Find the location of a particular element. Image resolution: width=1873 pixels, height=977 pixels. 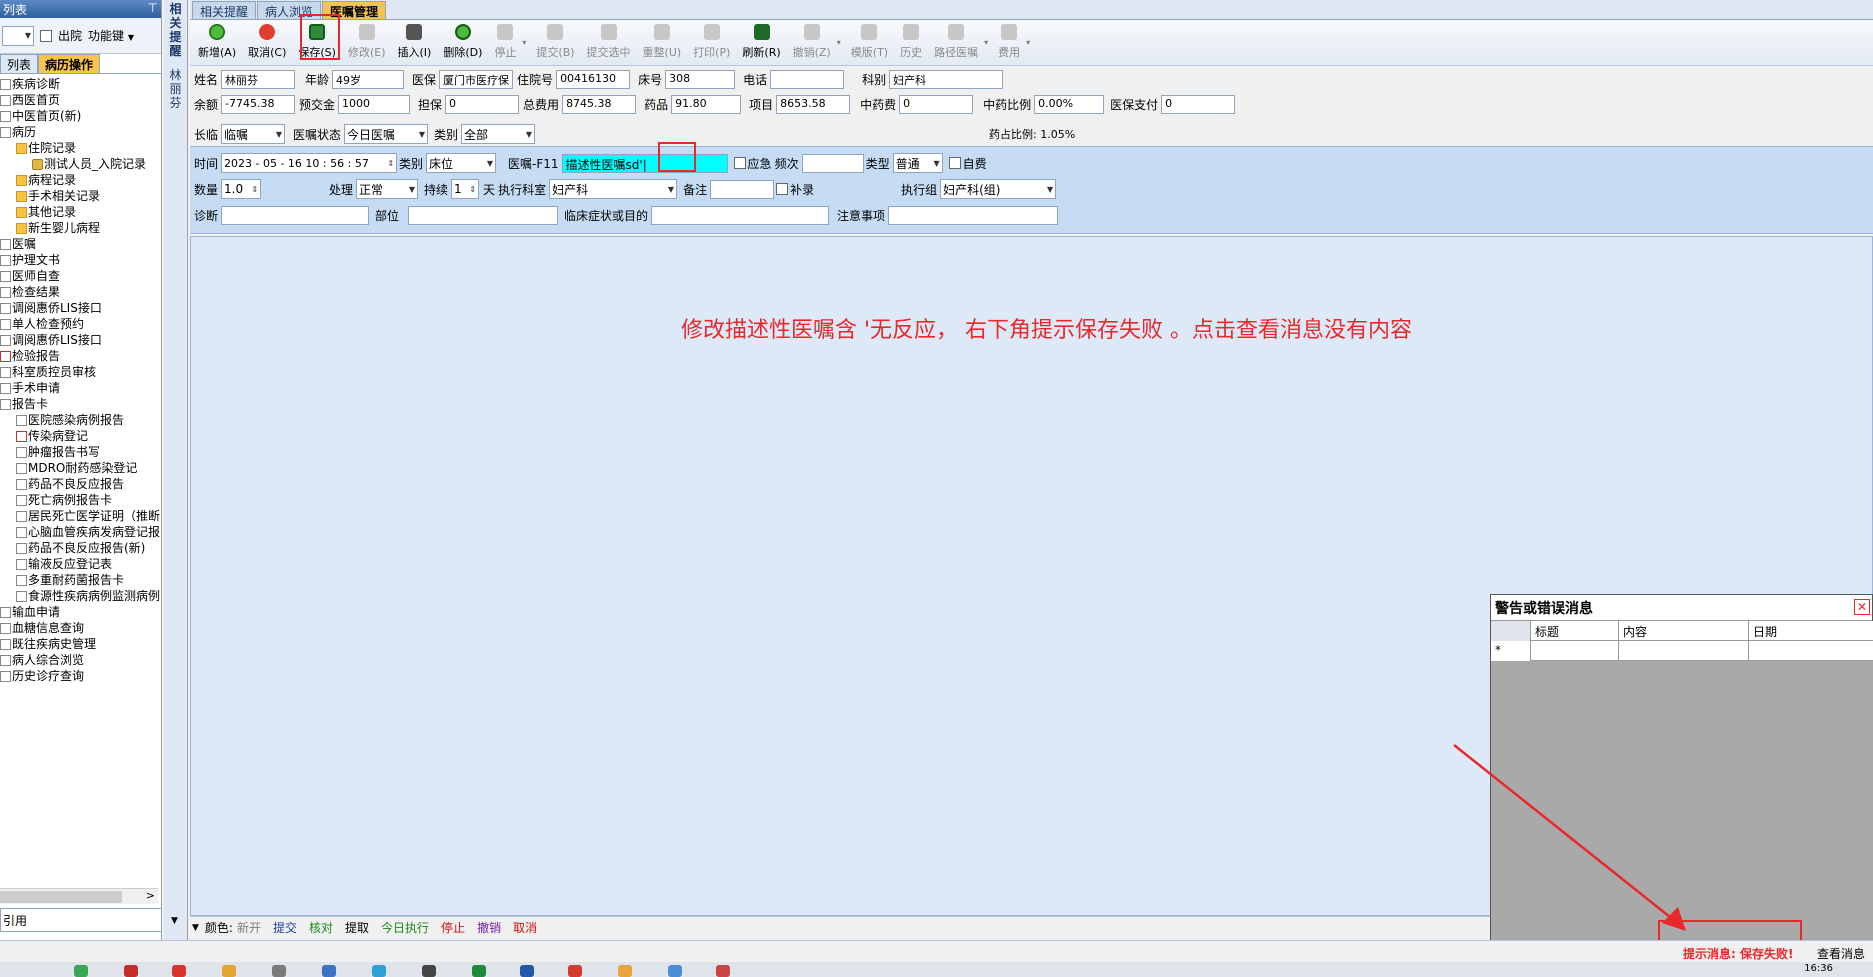

left-combo: ▼ is located at coordinates (18, 35).